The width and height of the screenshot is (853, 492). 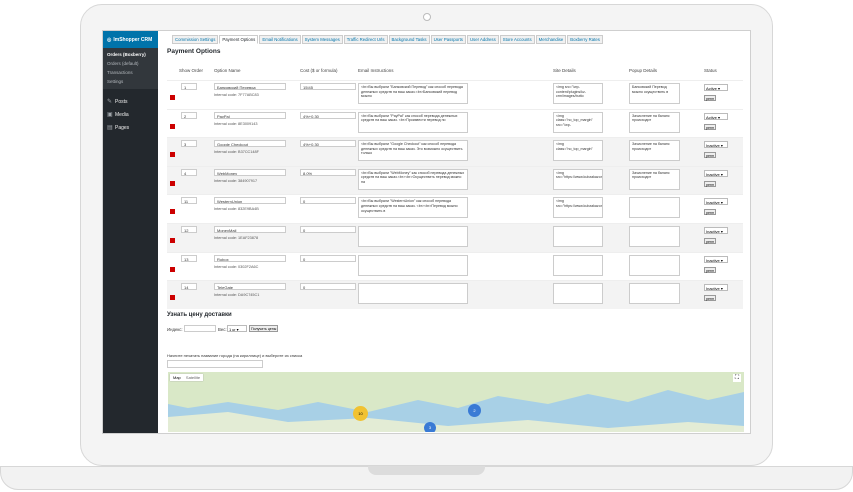 I want to click on show-order-input: 11, so click(x=189, y=201).